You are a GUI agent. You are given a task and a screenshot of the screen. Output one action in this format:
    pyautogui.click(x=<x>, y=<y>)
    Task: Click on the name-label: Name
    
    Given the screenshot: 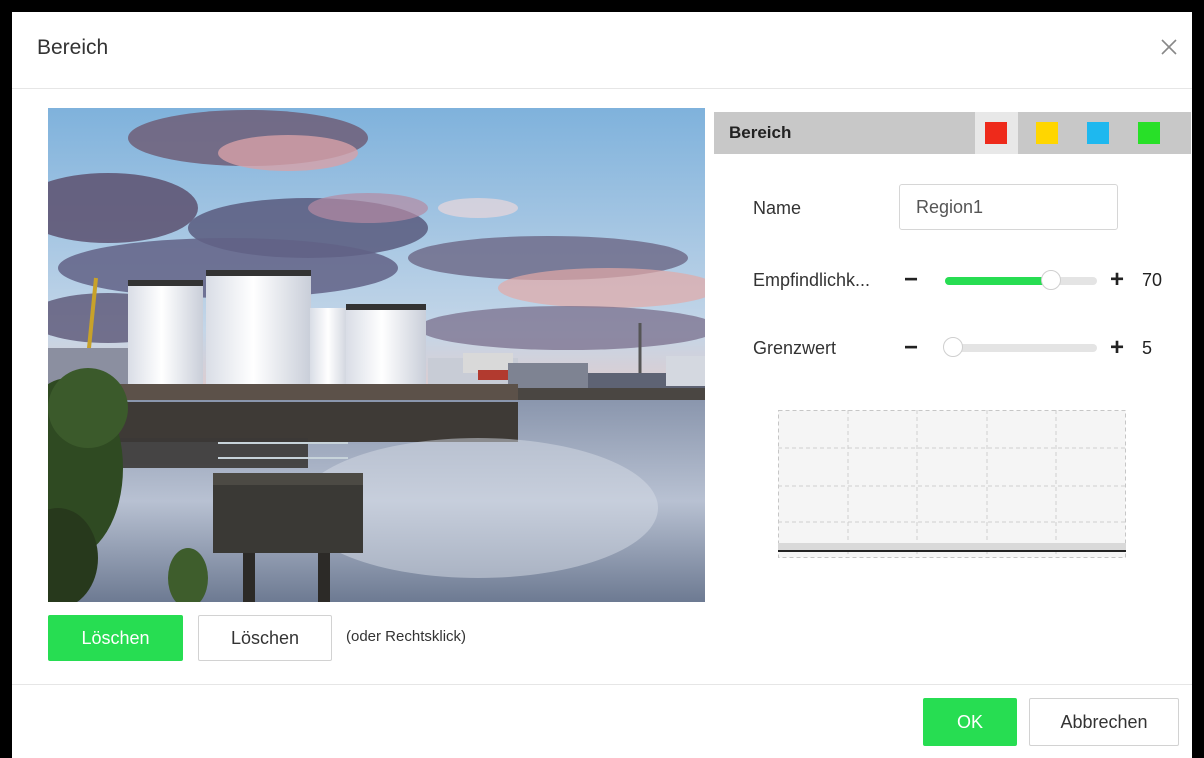 What is the action you would take?
    pyautogui.click(x=777, y=208)
    